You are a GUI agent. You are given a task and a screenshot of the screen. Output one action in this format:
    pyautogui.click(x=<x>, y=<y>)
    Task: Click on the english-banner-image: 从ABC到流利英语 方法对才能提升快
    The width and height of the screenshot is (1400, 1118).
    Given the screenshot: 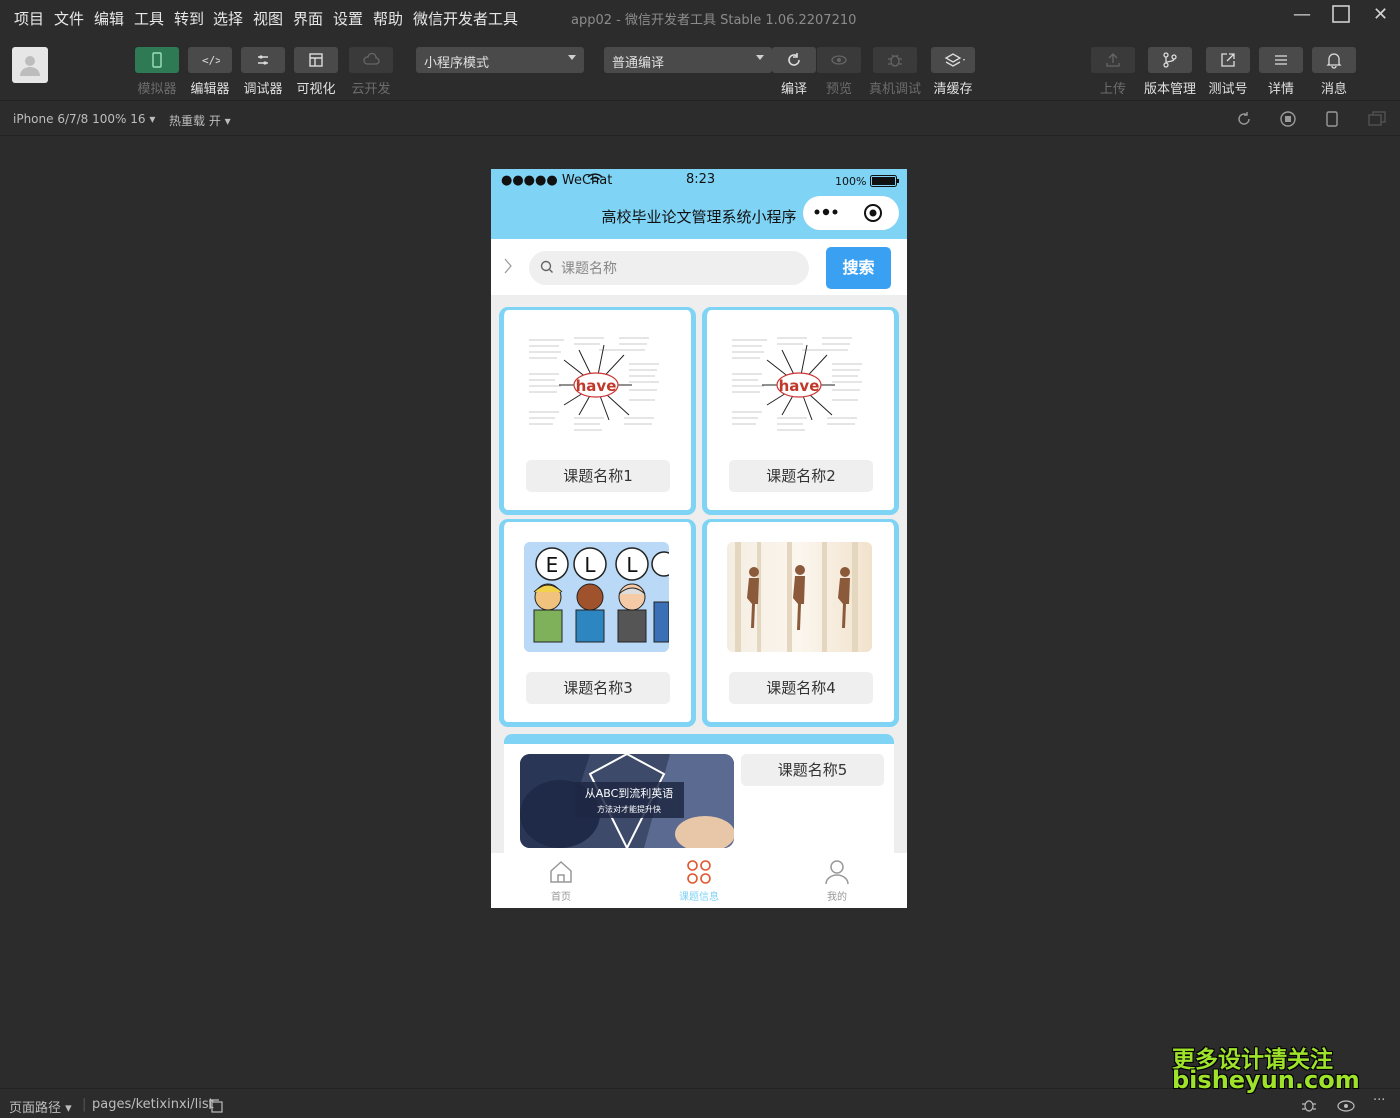 What is the action you would take?
    pyautogui.click(x=627, y=801)
    